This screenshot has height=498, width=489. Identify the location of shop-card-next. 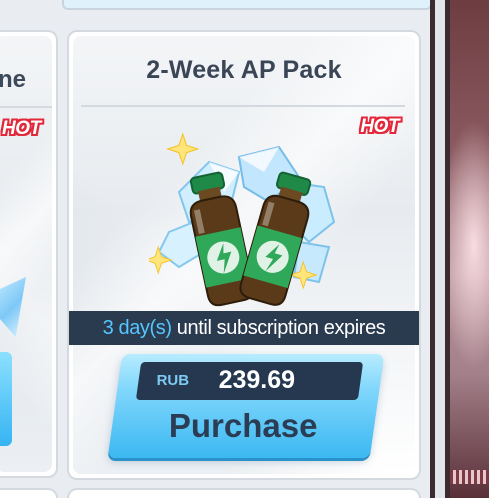
(244, 493).